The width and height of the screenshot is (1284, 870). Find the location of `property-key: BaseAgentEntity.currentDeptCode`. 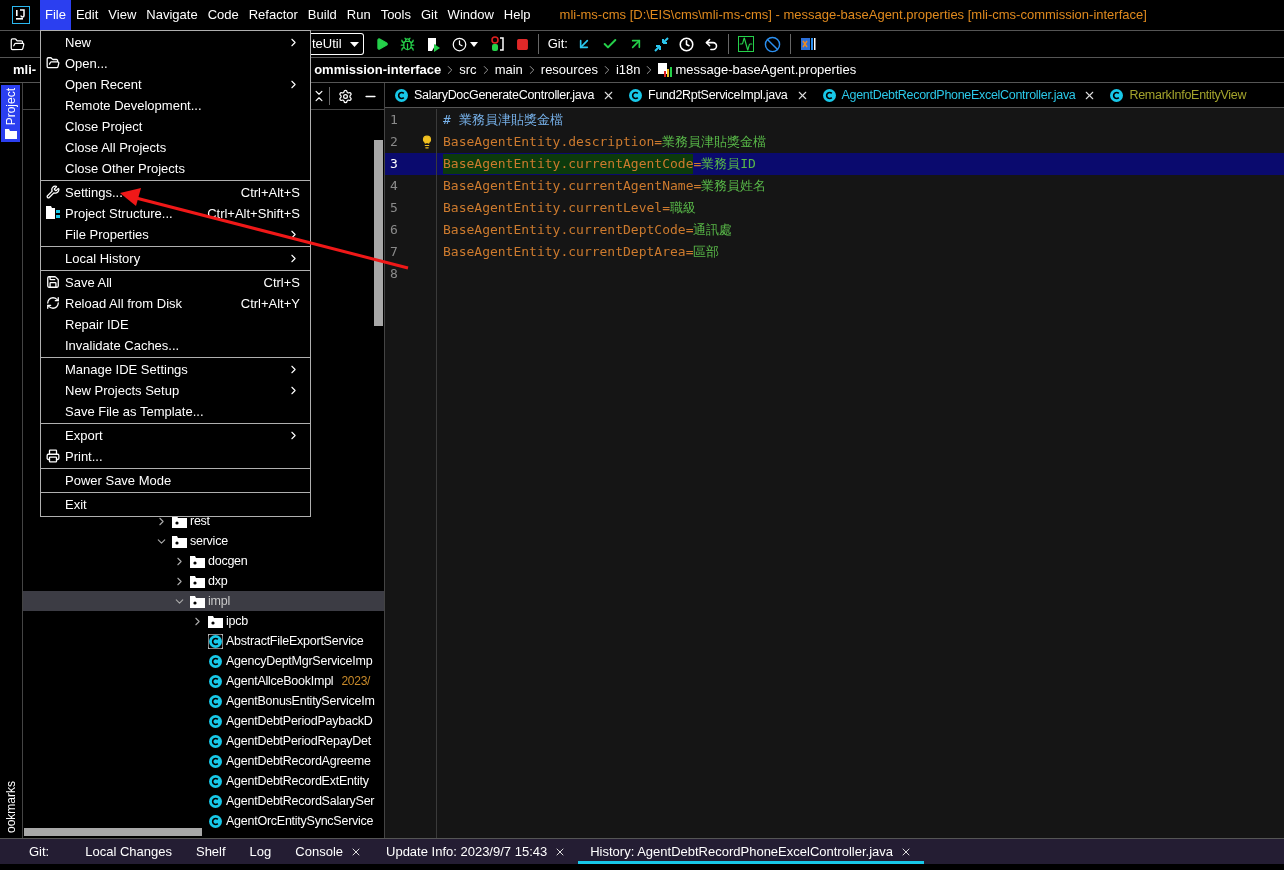

property-key: BaseAgentEntity.currentDeptCode is located at coordinates (564, 230).